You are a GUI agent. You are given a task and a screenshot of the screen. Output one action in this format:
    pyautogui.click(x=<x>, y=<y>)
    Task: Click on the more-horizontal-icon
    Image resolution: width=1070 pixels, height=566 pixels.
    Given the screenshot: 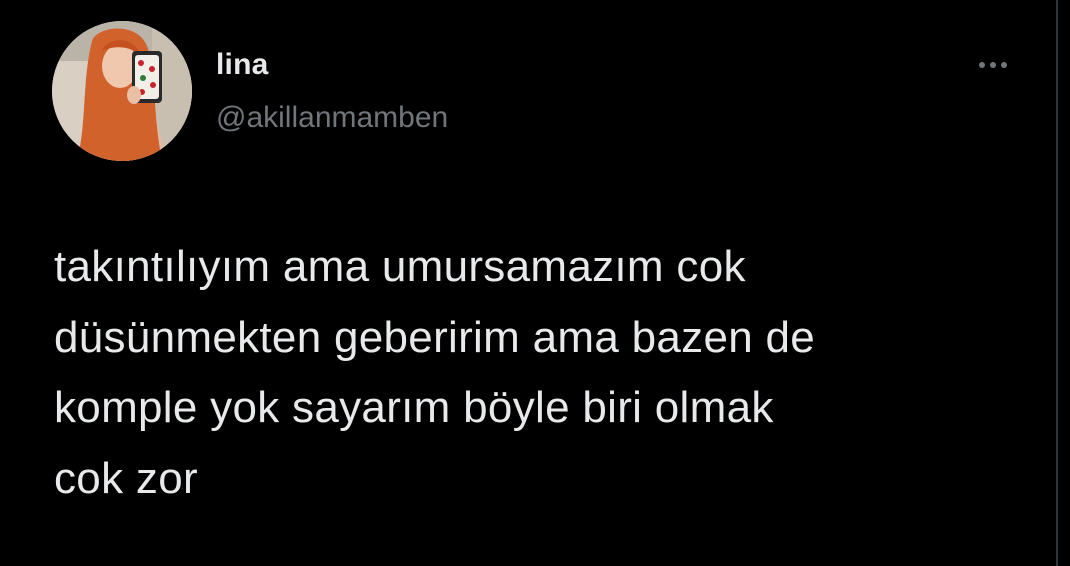 What is the action you would take?
    pyautogui.click(x=982, y=65)
    